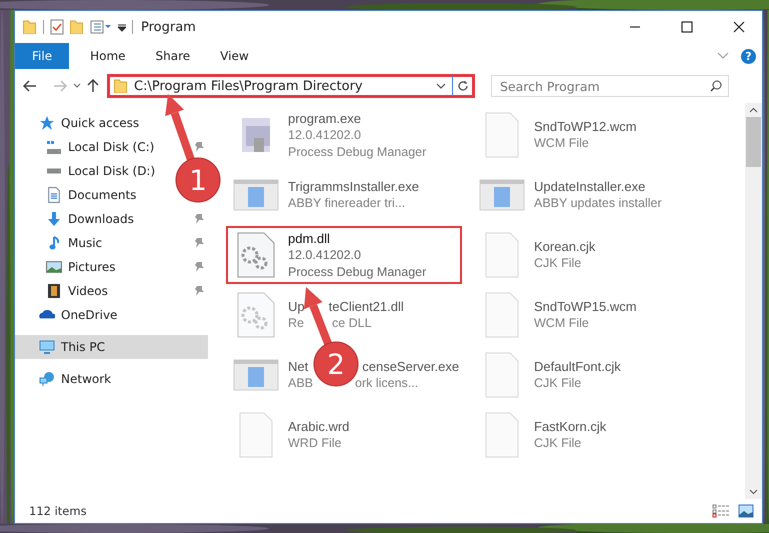 The image size is (769, 533). I want to click on file-details: Re, so click(296, 323).